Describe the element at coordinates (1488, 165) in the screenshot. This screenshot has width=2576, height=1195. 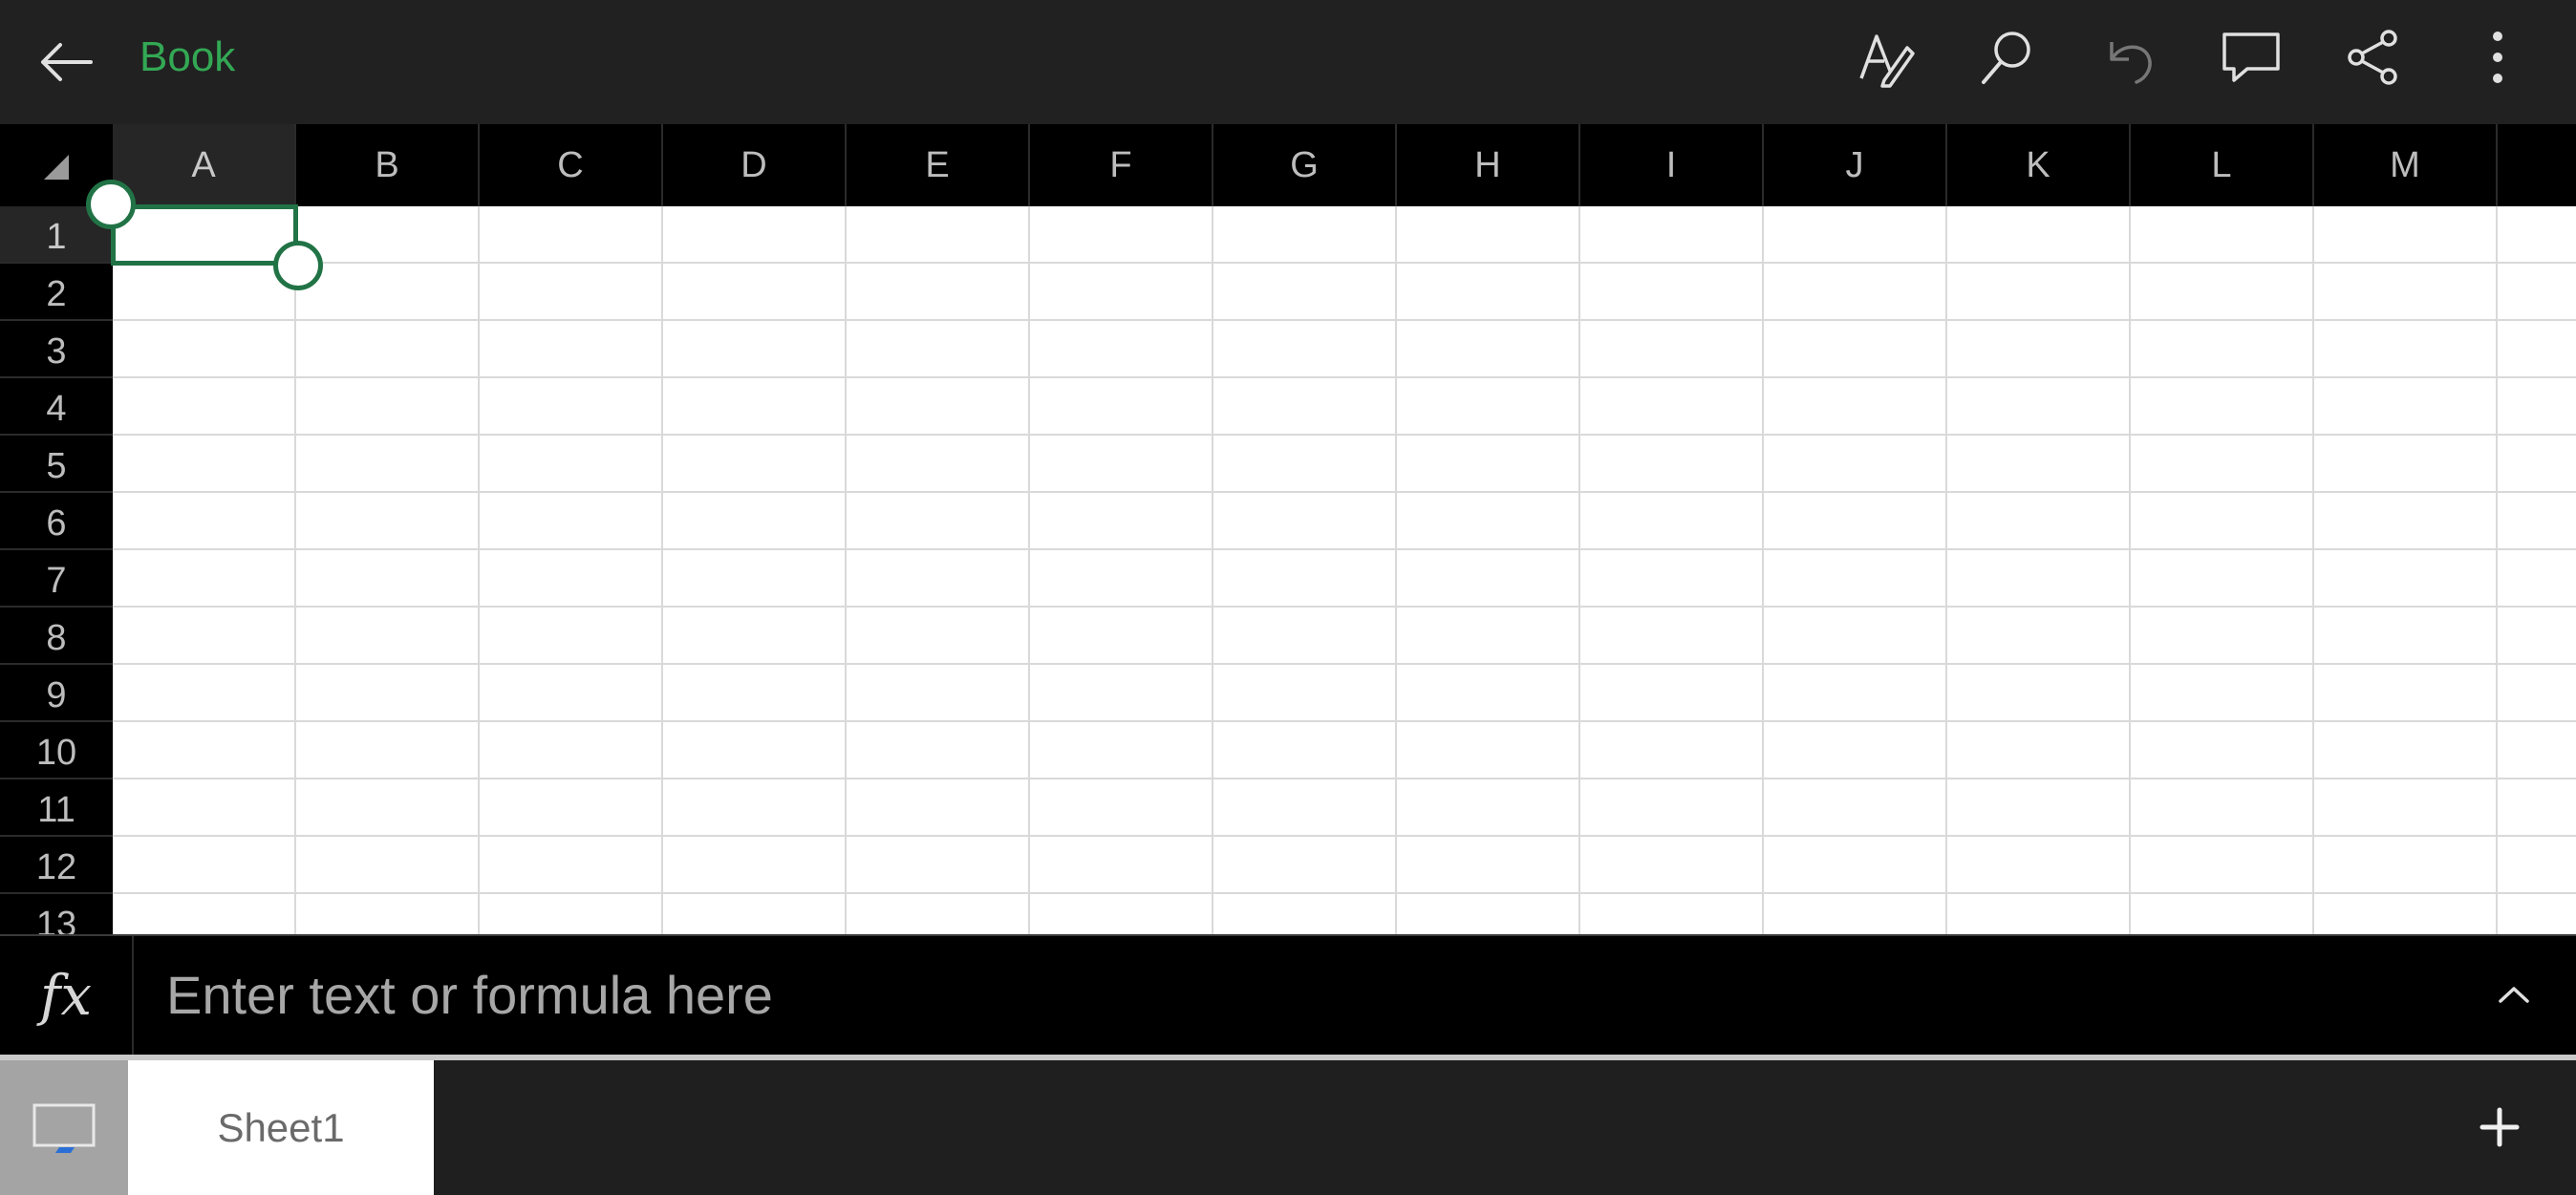
I see `column-header-h: H` at that location.